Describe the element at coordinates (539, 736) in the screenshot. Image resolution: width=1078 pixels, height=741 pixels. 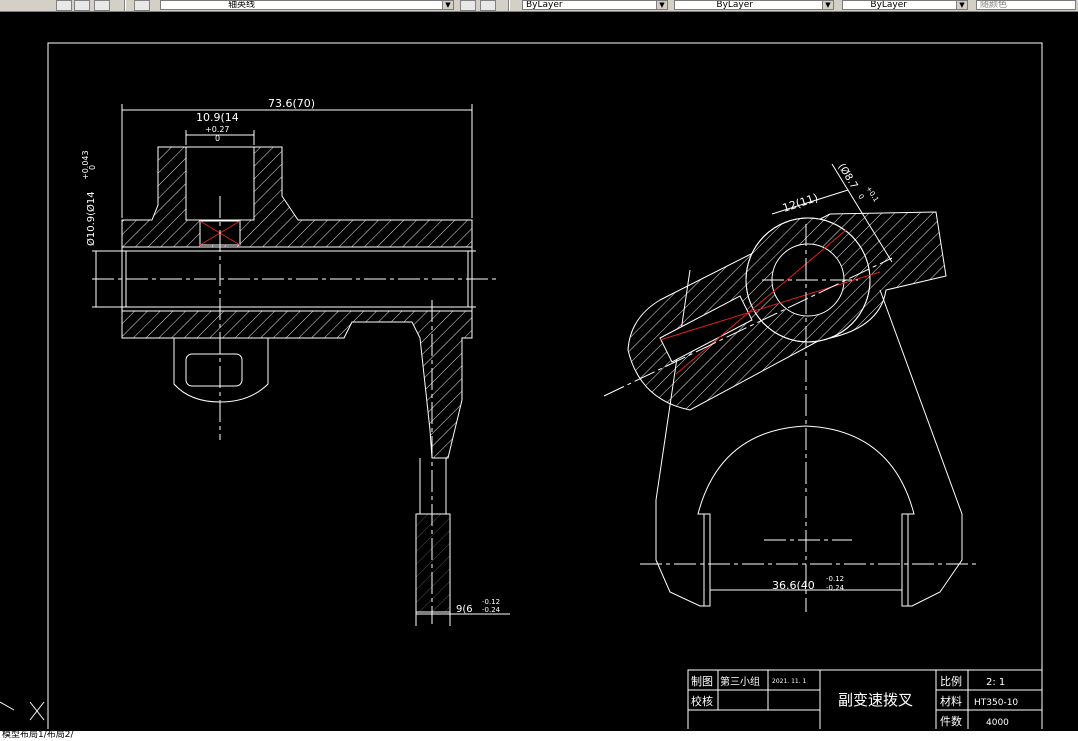
I see `layout-tabs: 模型布局1/布局2/` at that location.